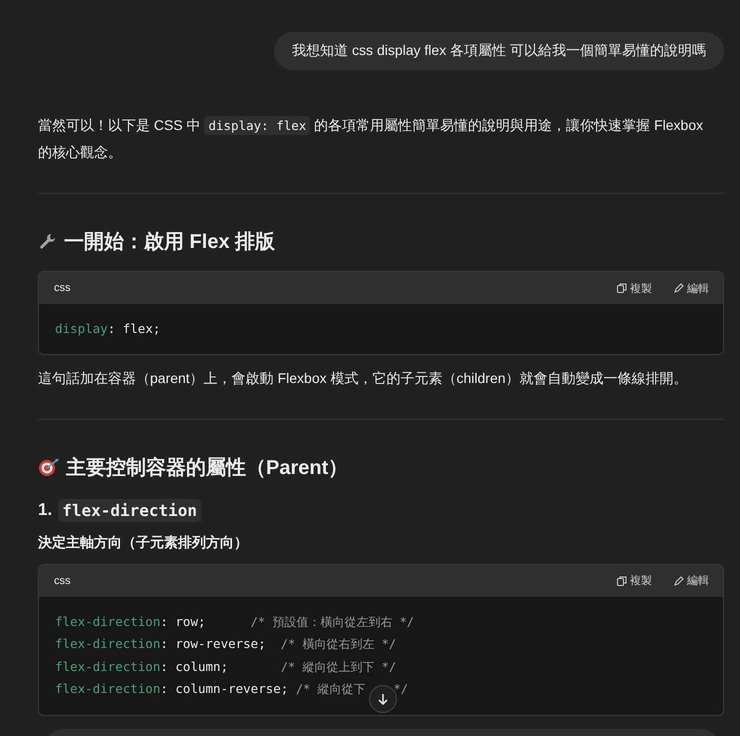 The height and width of the screenshot is (736, 740). I want to click on user-message: 我想知道 css display flex 各項屬性 可以給我一個簡單易懂的說明嗎, so click(499, 51).